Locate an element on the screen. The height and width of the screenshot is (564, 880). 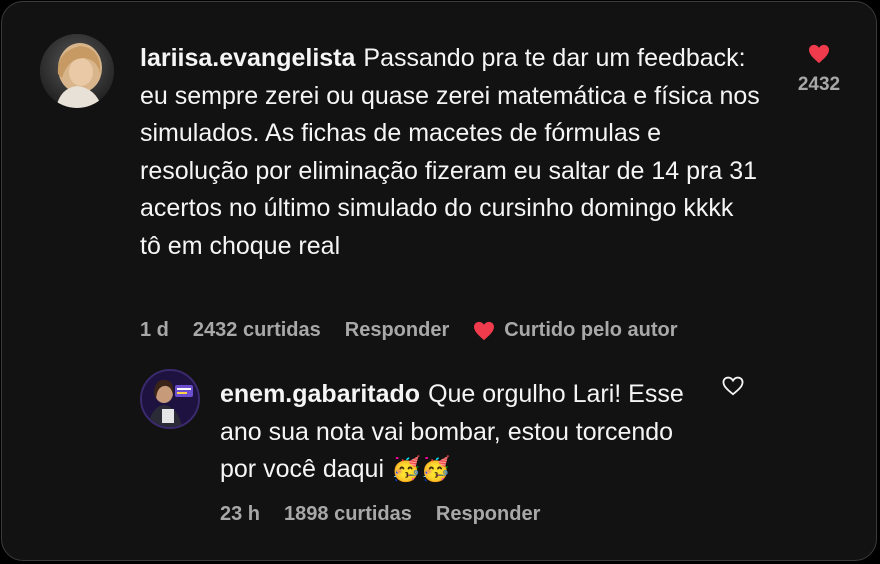
reply-likes-count: 1898 curtidas is located at coordinates (348, 514).